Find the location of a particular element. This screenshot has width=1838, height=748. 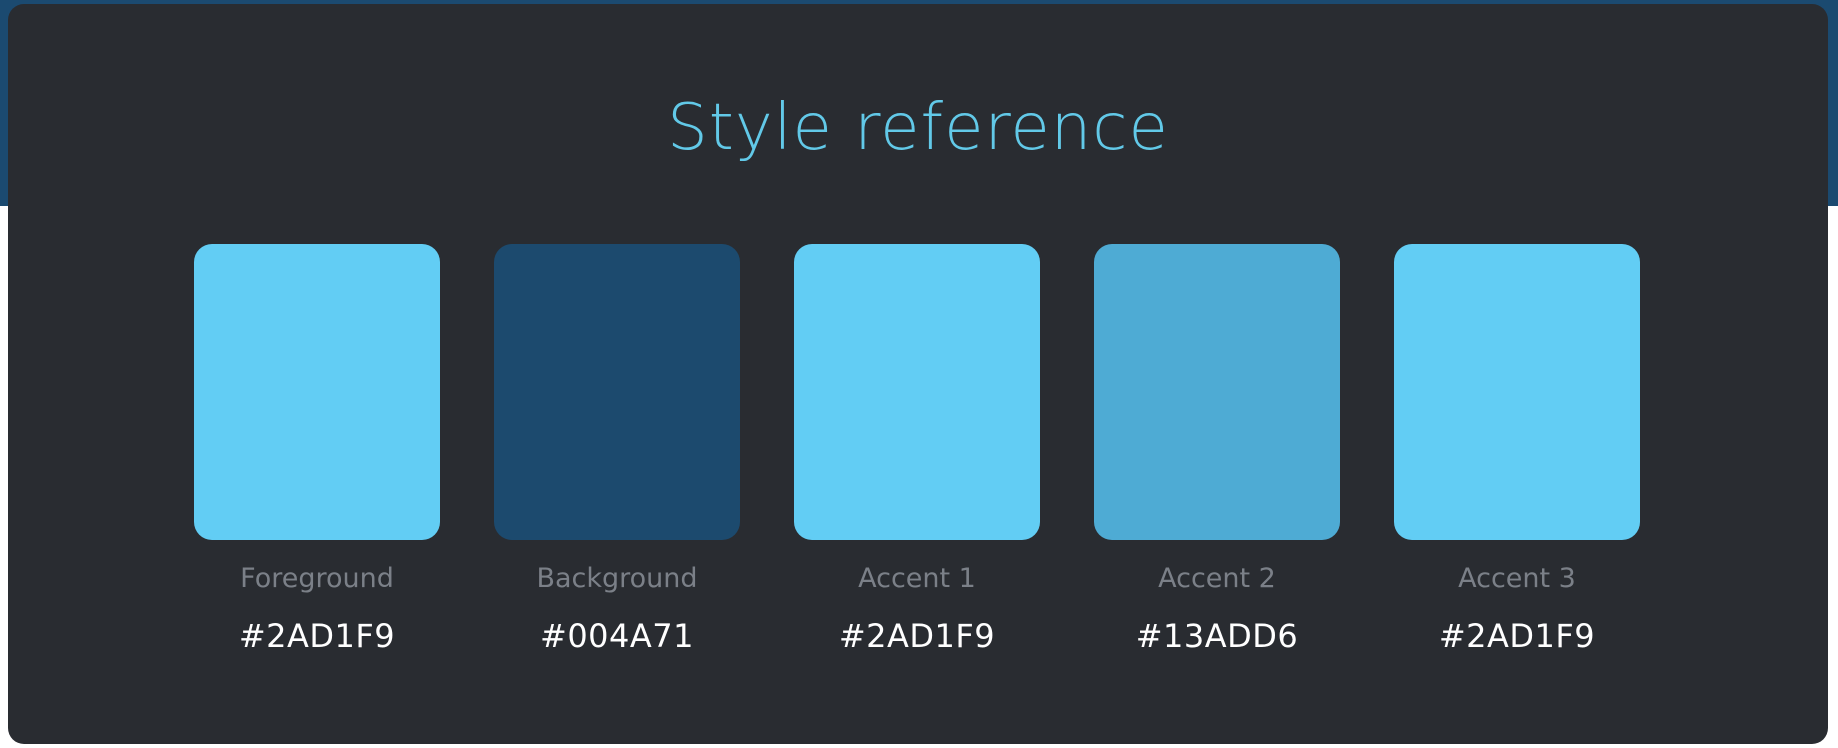

swatch-card-accent-1: Accent 1 #2AD1F9 is located at coordinates (917, 454).